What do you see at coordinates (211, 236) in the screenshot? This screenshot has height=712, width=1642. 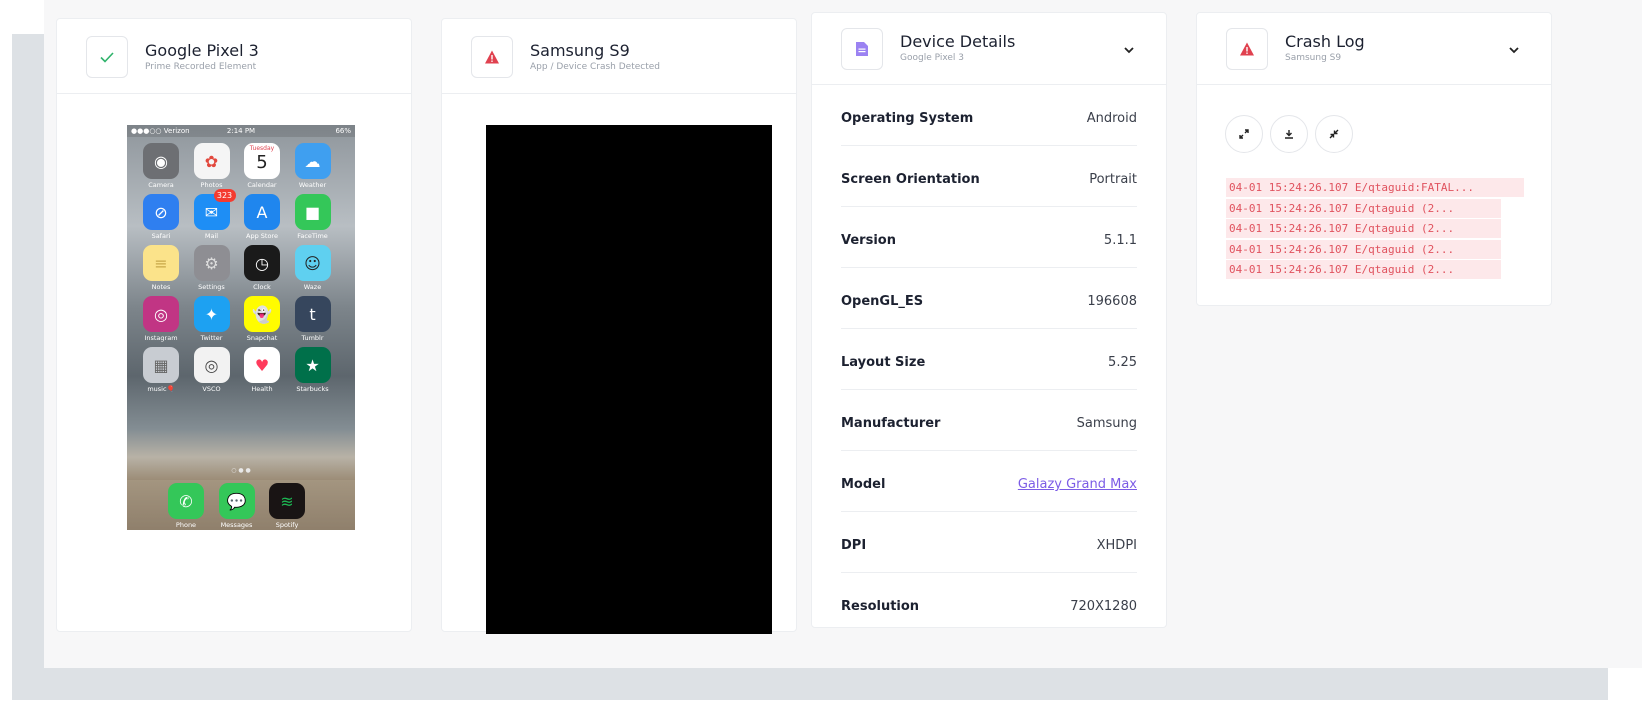 I see `app-label: Mail` at bounding box center [211, 236].